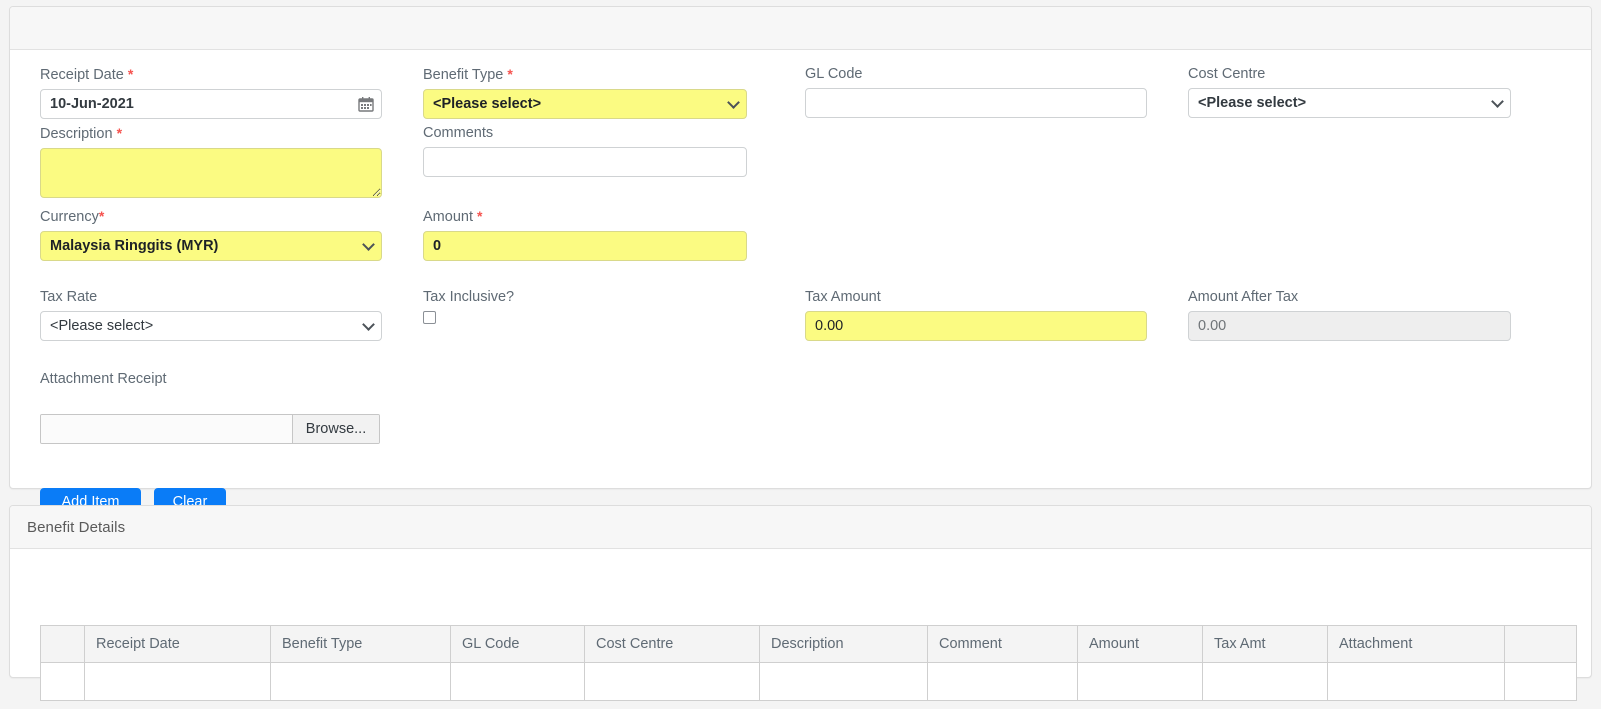 This screenshot has height=709, width=1601. I want to click on currency-required-marker: *, so click(101, 216).